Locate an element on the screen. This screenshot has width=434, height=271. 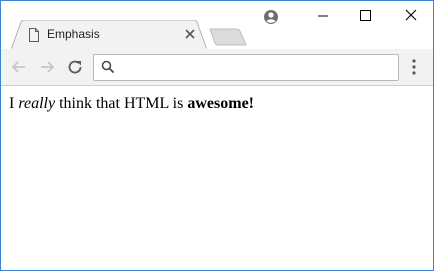
emphasis-text: really is located at coordinates (37, 103).